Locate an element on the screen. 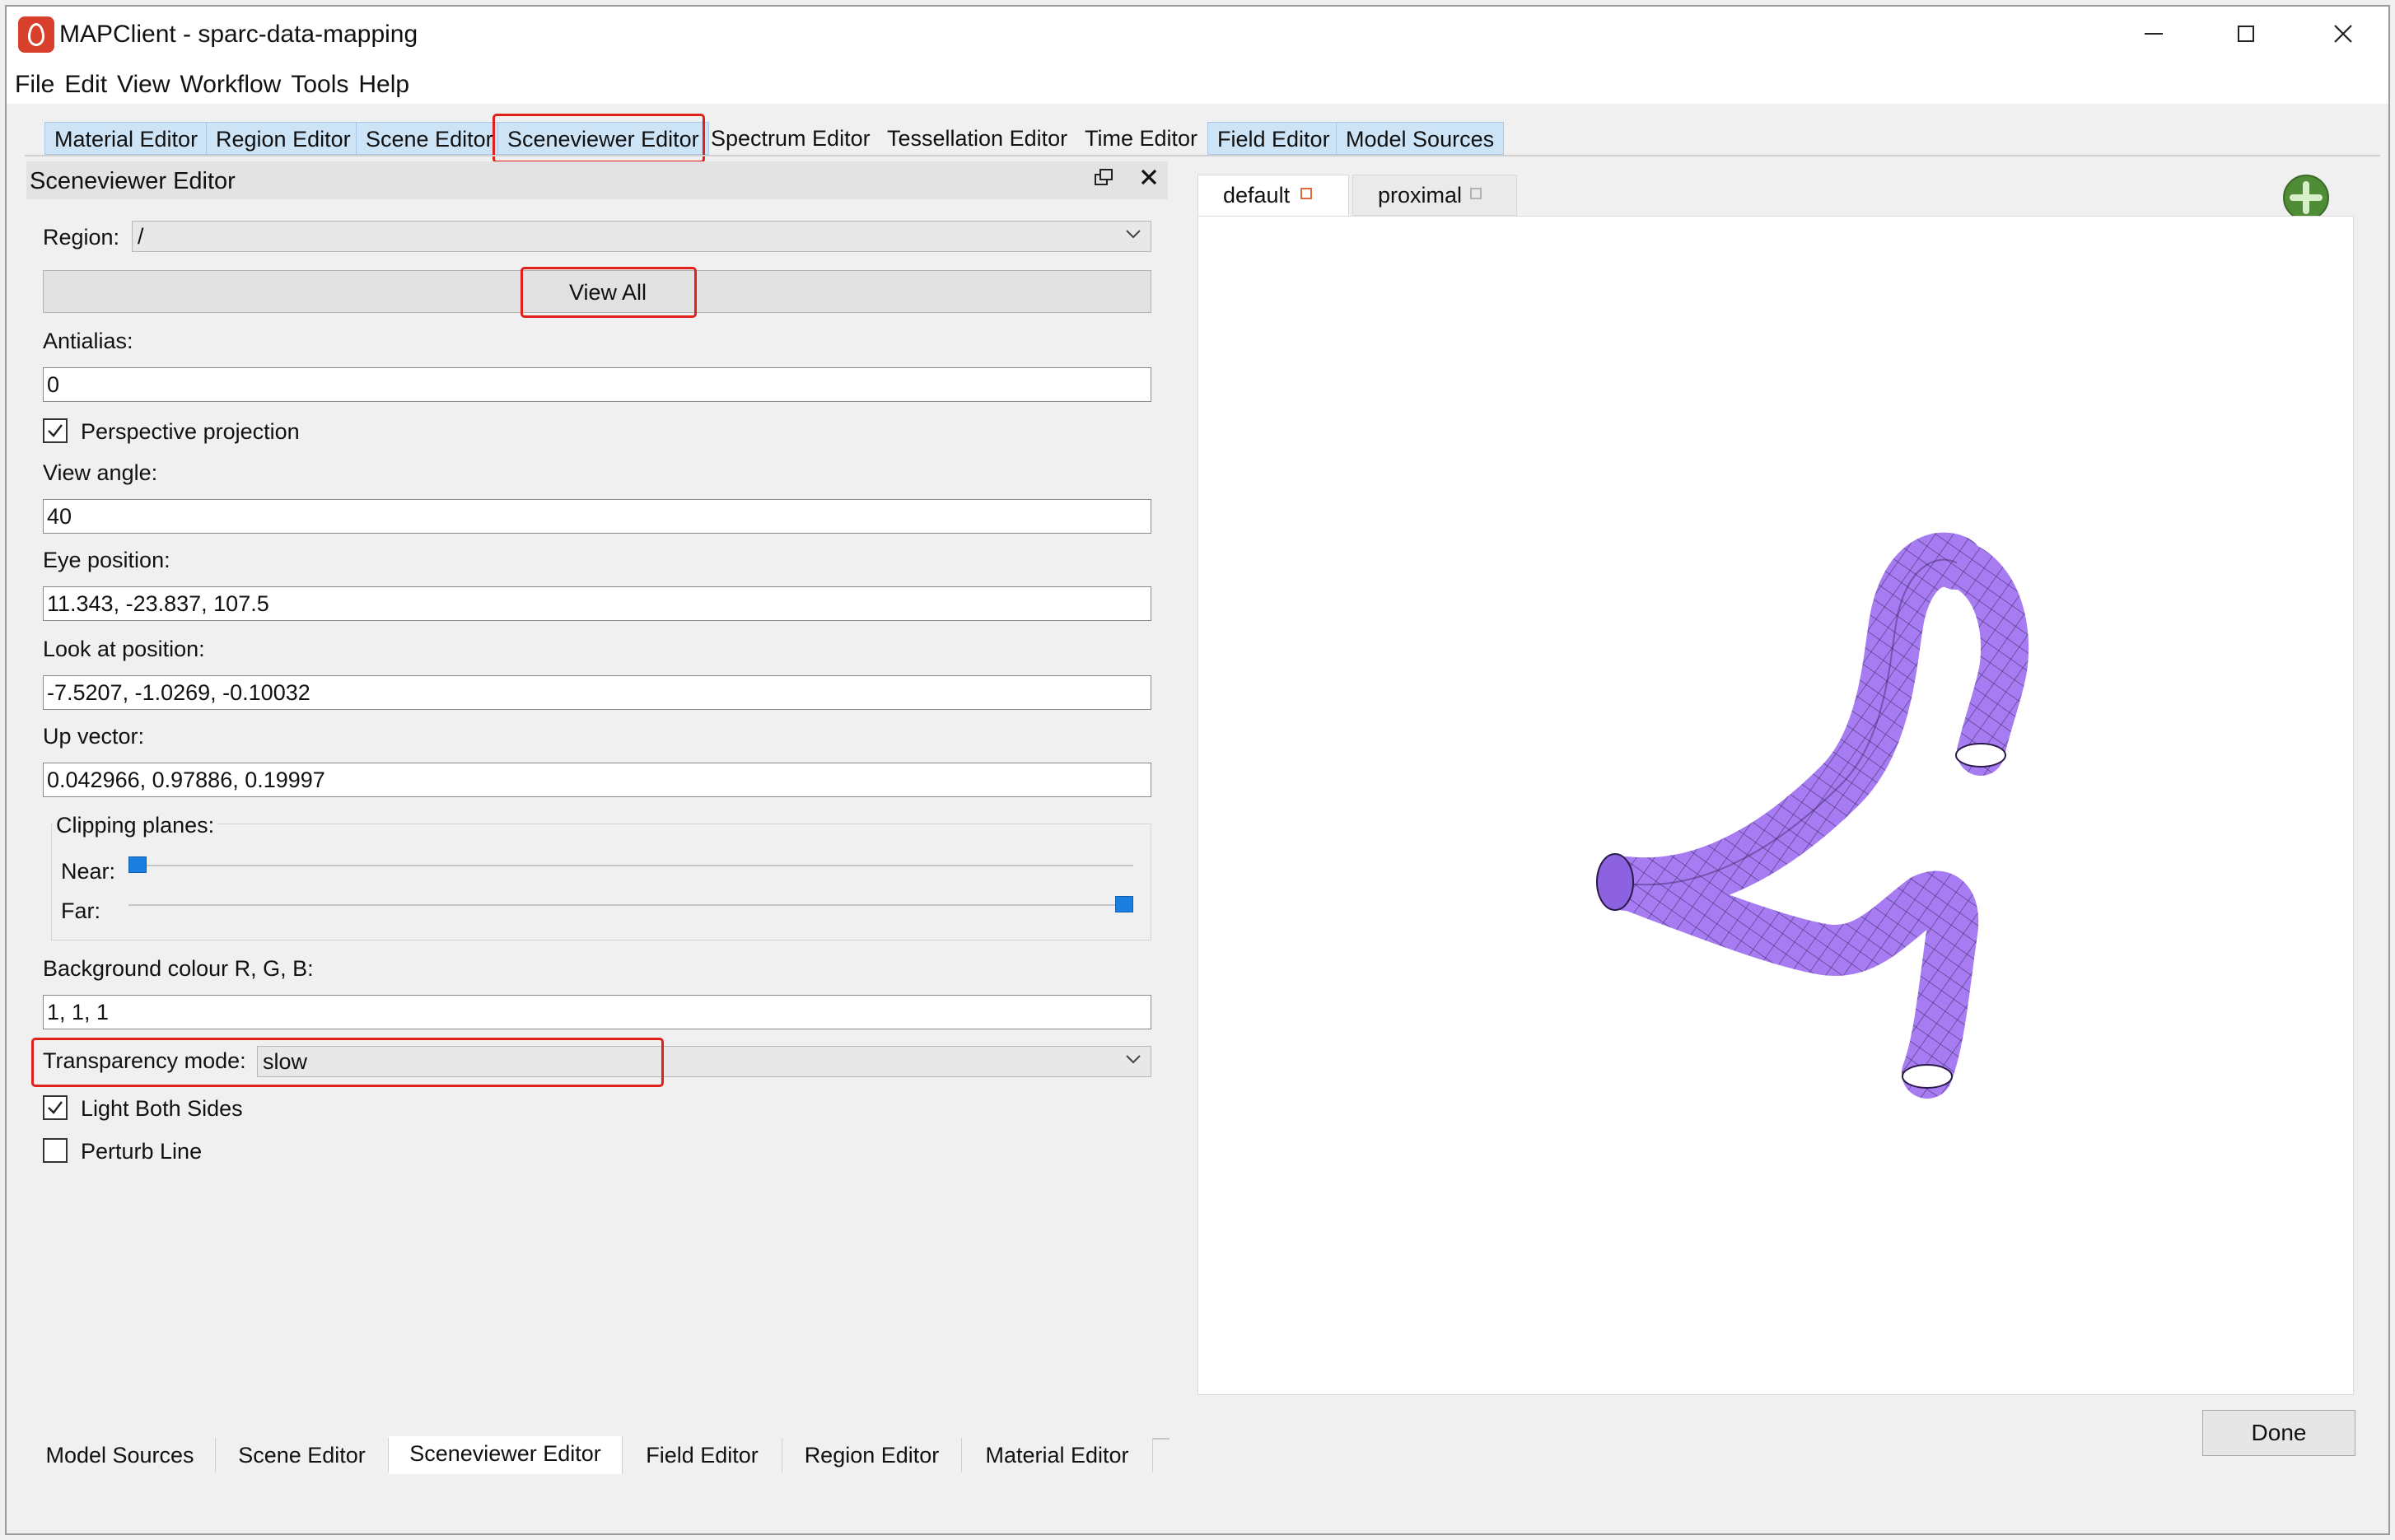 The height and width of the screenshot is (1540, 2395). mapclient-app-icon is located at coordinates (36, 34).